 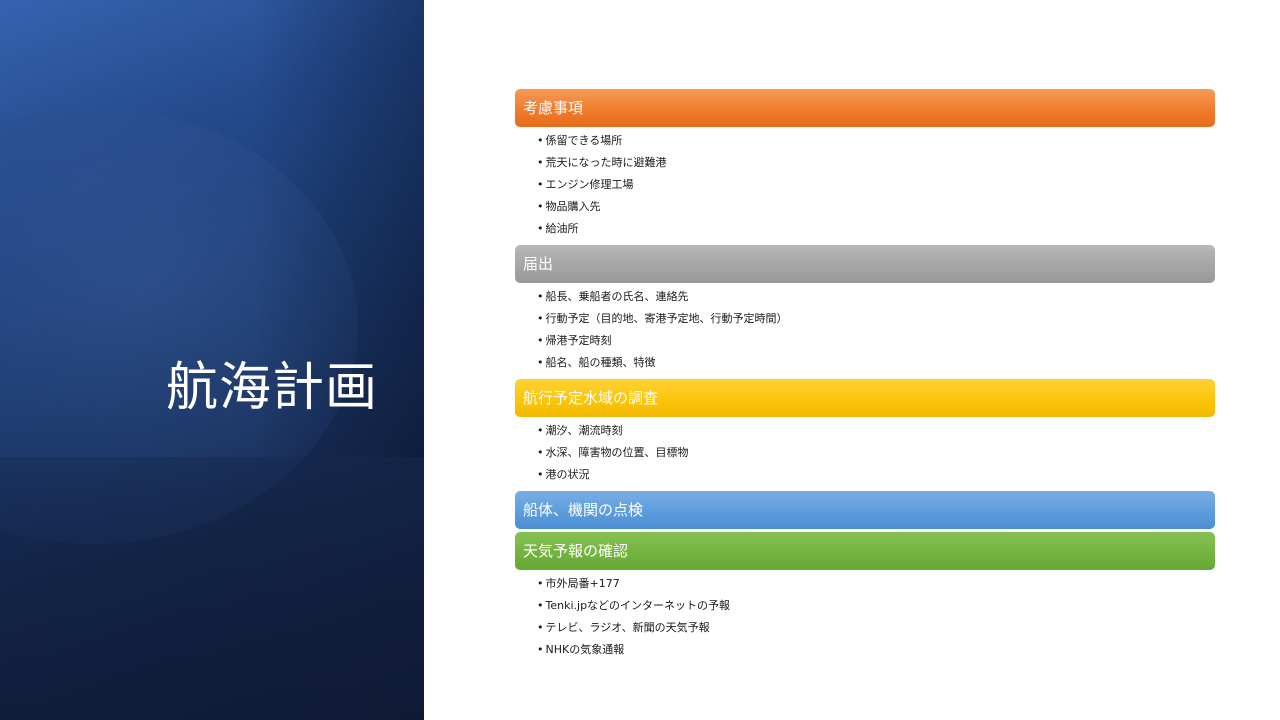 What do you see at coordinates (212, 588) in the screenshot?
I see `decorative-lower-band` at bounding box center [212, 588].